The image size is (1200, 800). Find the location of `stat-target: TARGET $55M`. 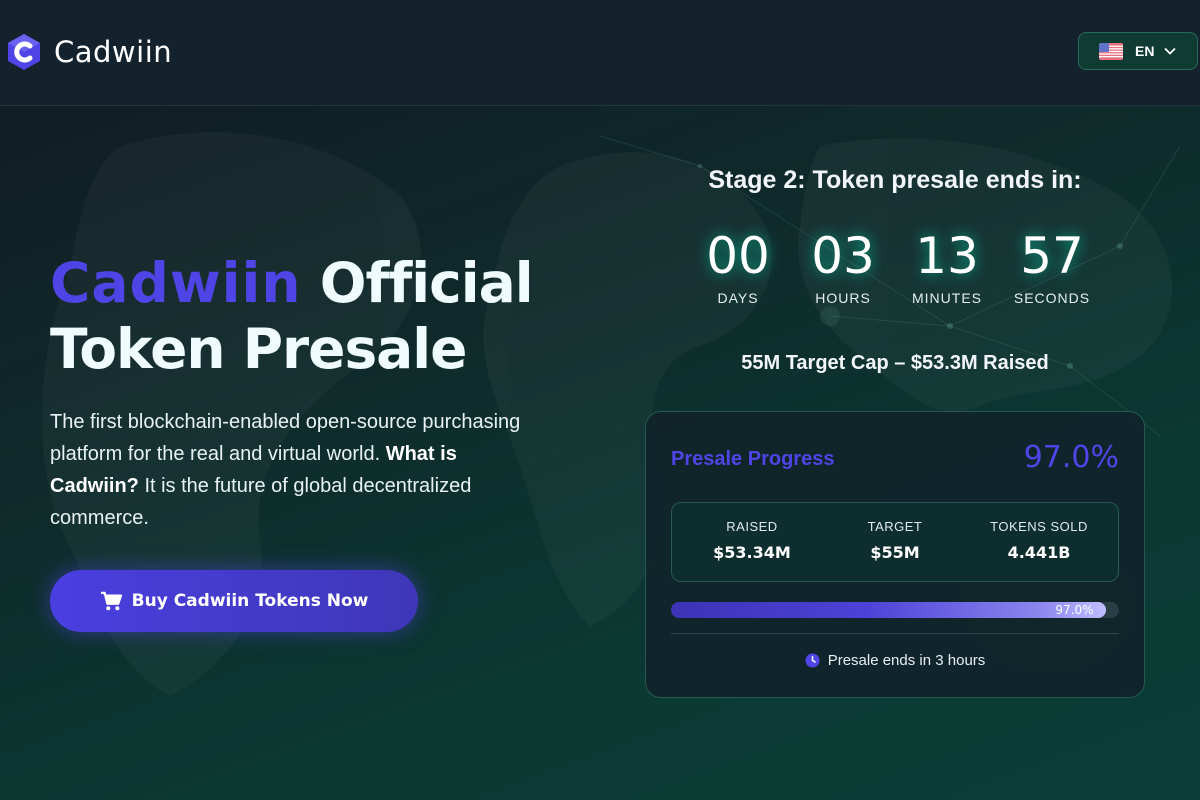

stat-target: TARGET $55M is located at coordinates (895, 540).